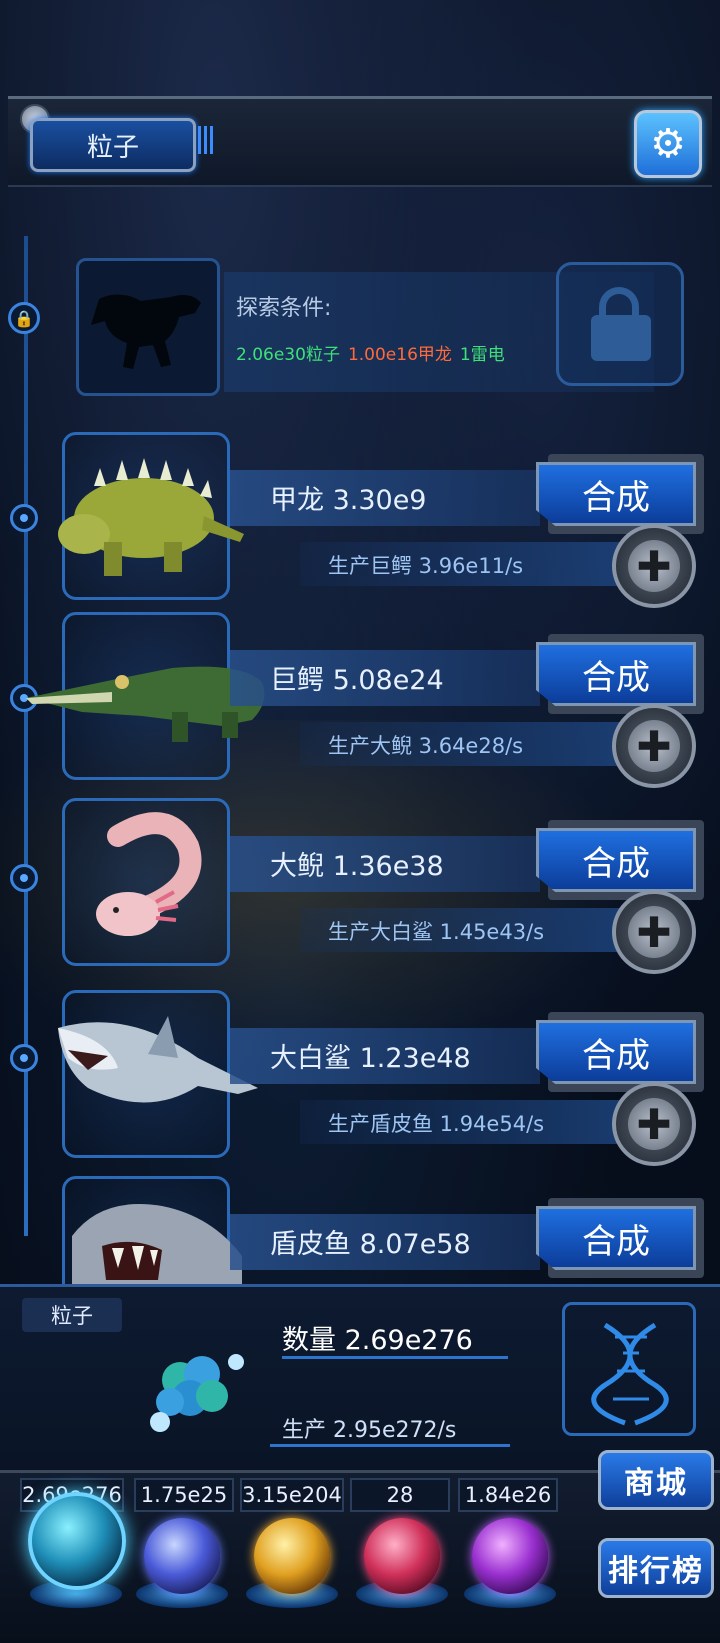 The image size is (720, 1643). Describe the element at coordinates (348, 500) in the screenshot. I see `creature-name-count: 甲龙 3.30e9` at that location.